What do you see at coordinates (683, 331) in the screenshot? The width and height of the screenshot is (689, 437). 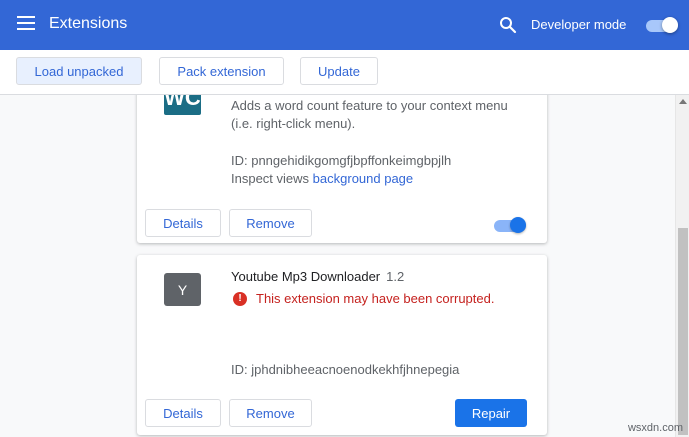 I see `scroll-thumb` at bounding box center [683, 331].